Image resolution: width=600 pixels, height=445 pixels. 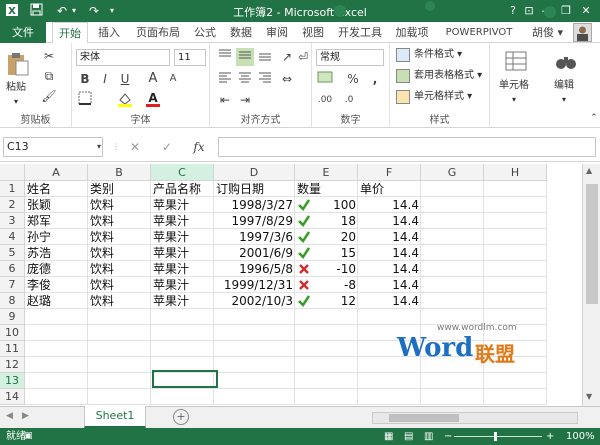 What do you see at coordinates (265, 57) in the screenshot?
I see `align-bottom-icon` at bounding box center [265, 57].